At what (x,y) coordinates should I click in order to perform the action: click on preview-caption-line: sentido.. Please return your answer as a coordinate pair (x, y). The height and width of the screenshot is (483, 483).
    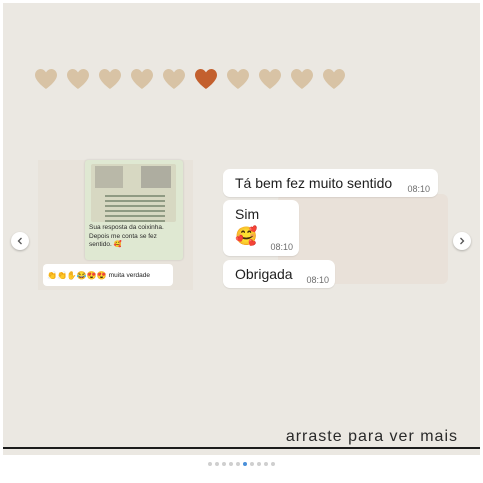
    Looking at the image, I should click on (100, 244).